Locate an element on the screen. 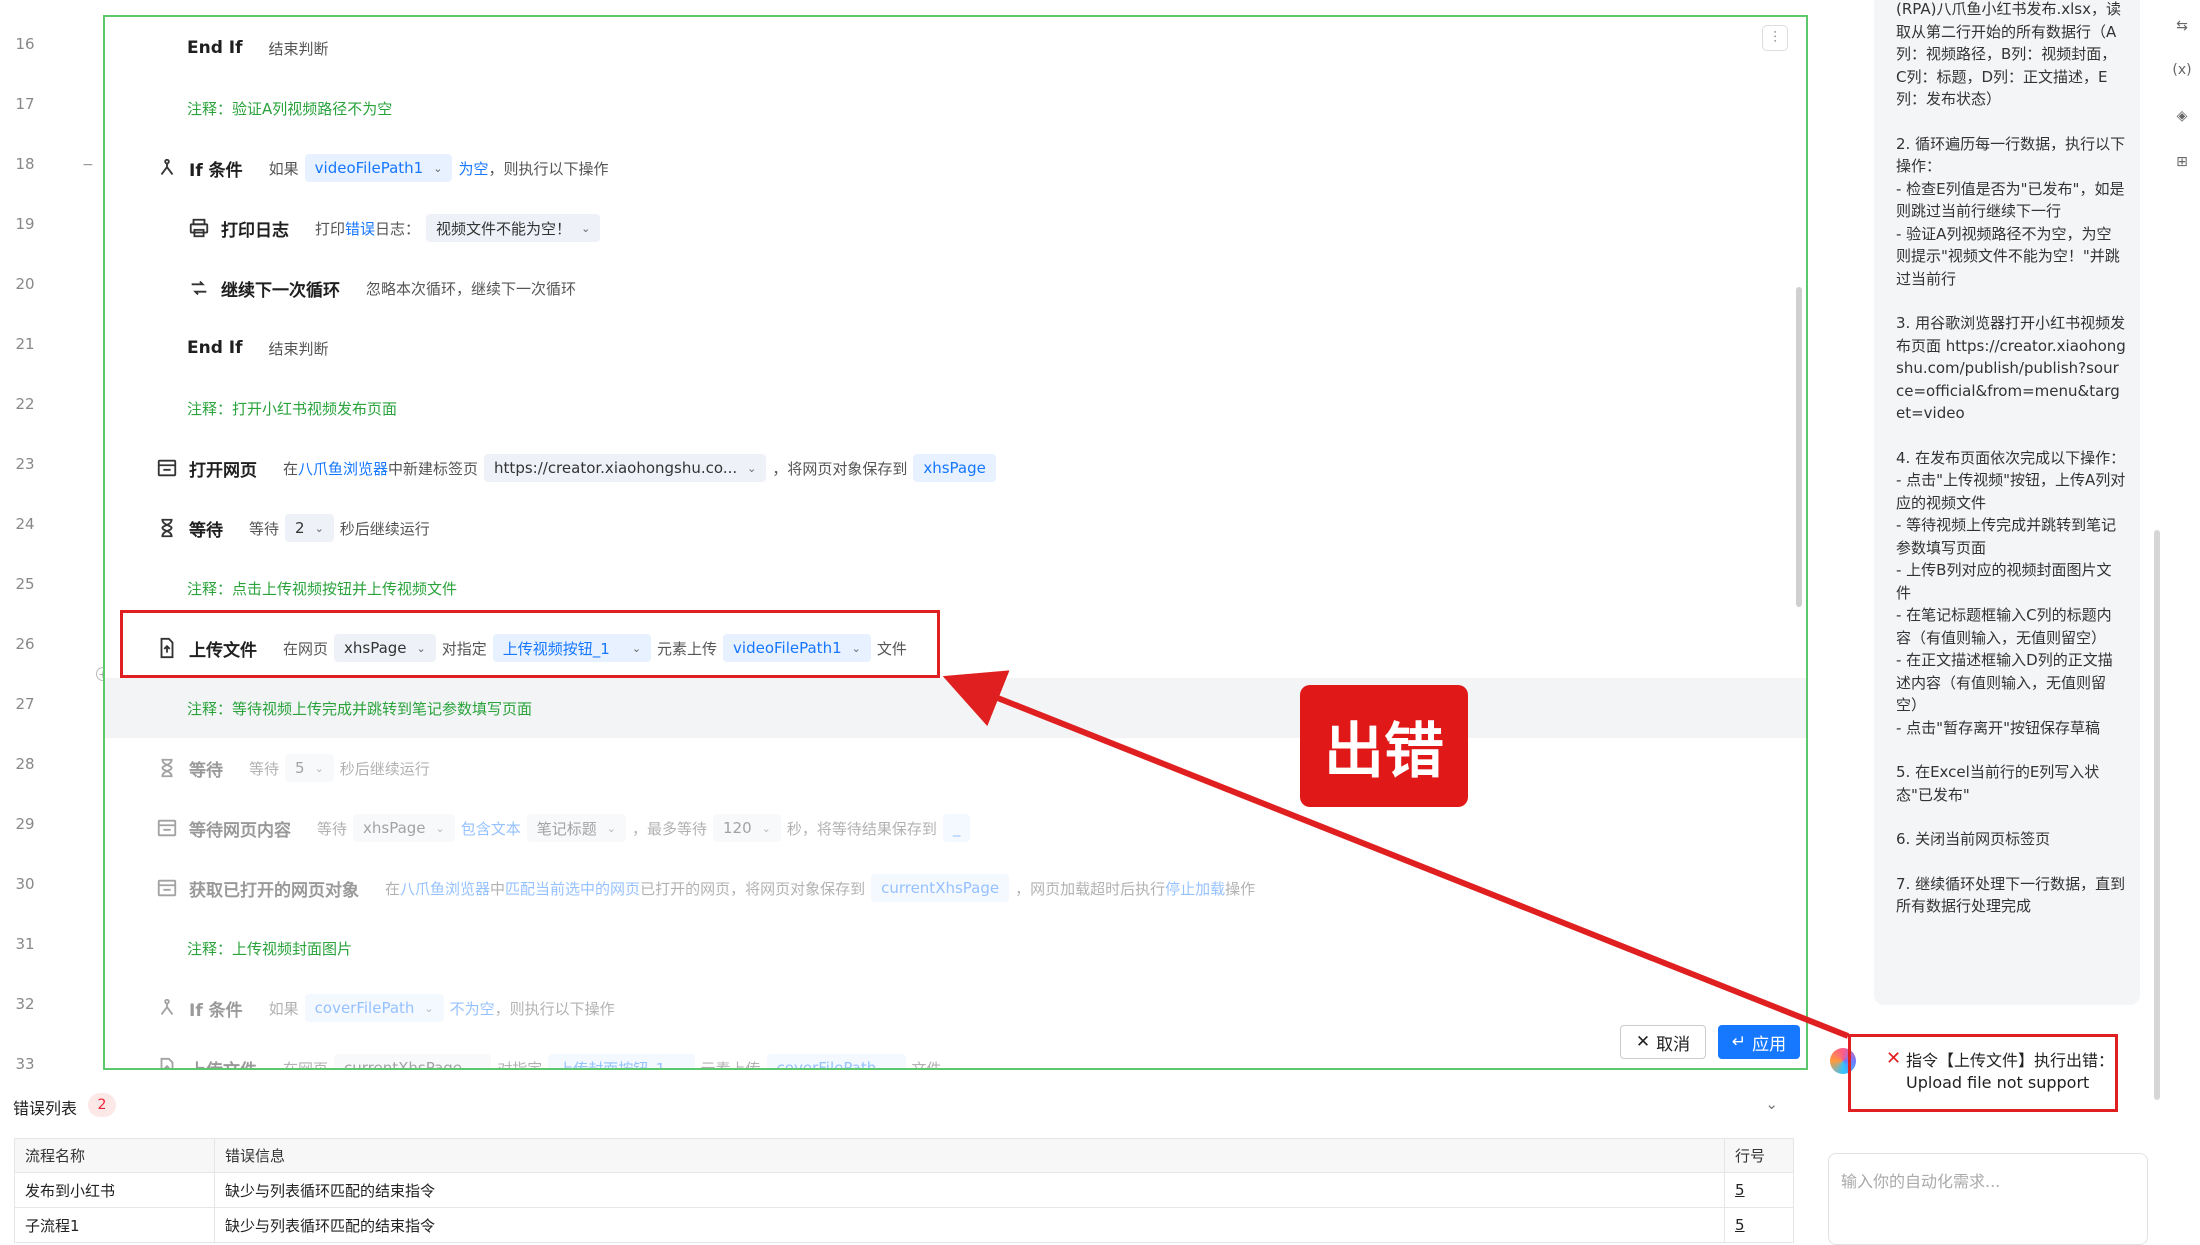 Image resolution: width=2200 pixels, height=1245 pixels. annotation-arrow is located at coordinates (1396, 854).